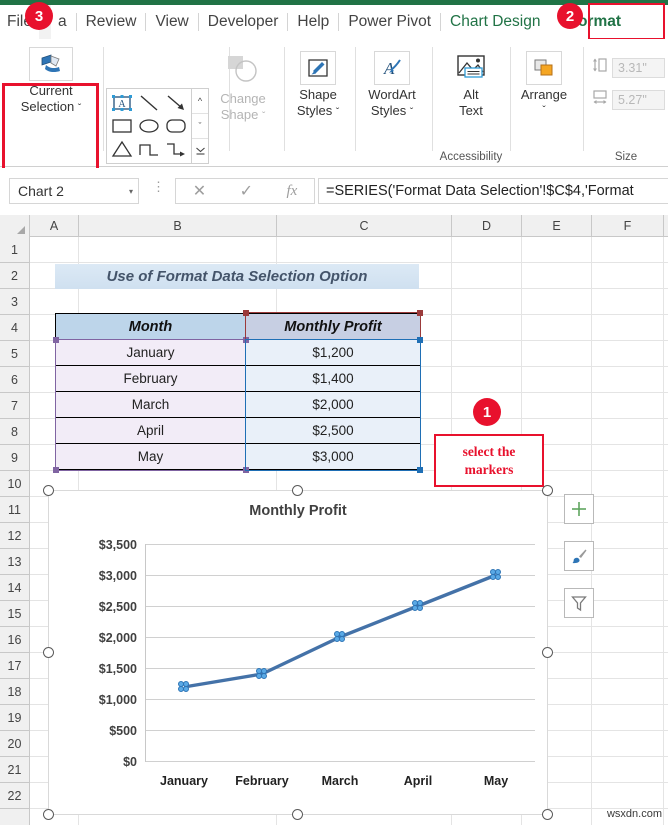 The image size is (668, 825). Describe the element at coordinates (200, 101) in the screenshot. I see `gallery-scroll-up-icon: ^` at that location.